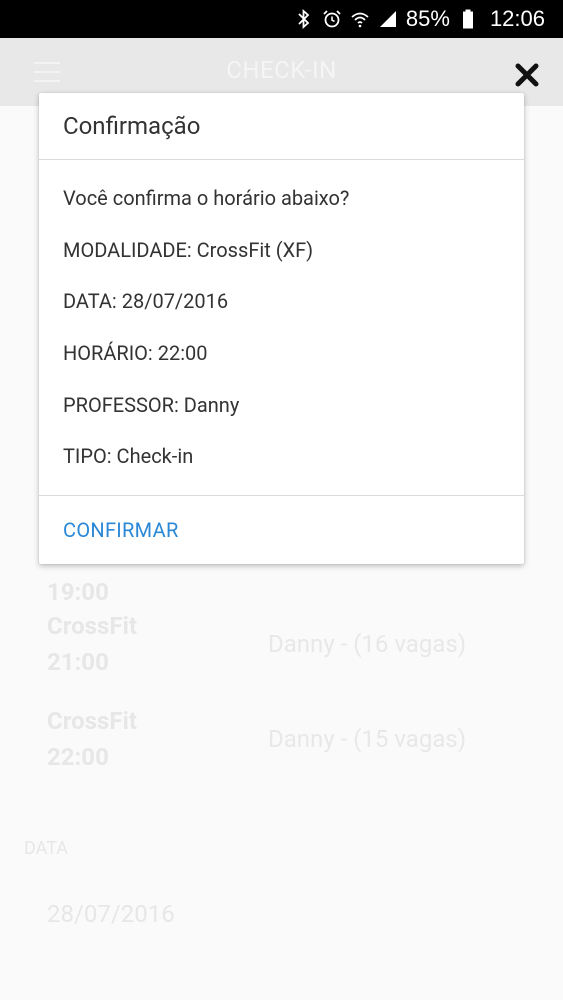 The width and height of the screenshot is (563, 1000). I want to click on bluetooth-icon, so click(304, 19).